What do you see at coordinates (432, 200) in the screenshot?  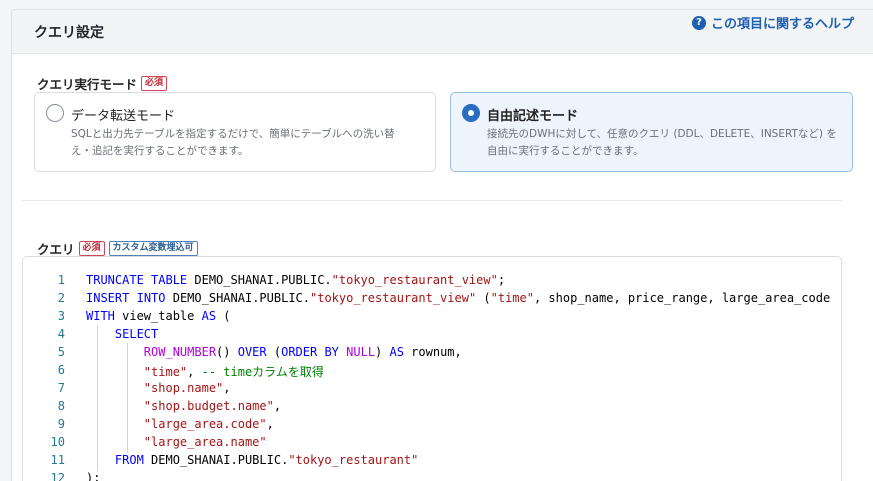 I see `section-divider` at bounding box center [432, 200].